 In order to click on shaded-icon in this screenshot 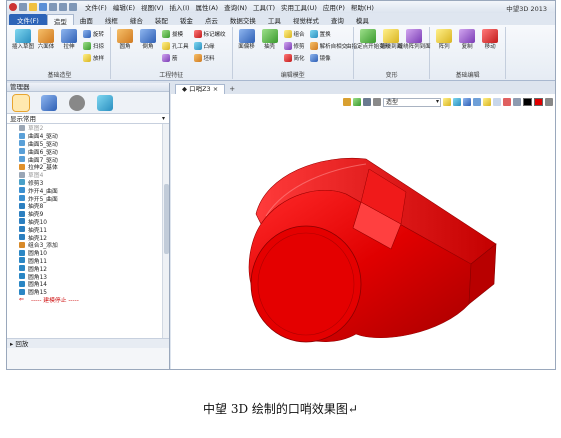, I will do `click(457, 102)`.